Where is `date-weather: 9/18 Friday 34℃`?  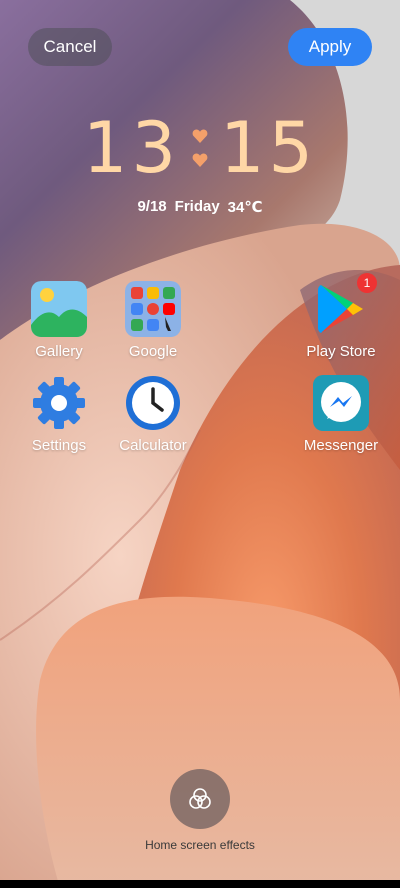 date-weather: 9/18 Friday 34℃ is located at coordinates (200, 207).